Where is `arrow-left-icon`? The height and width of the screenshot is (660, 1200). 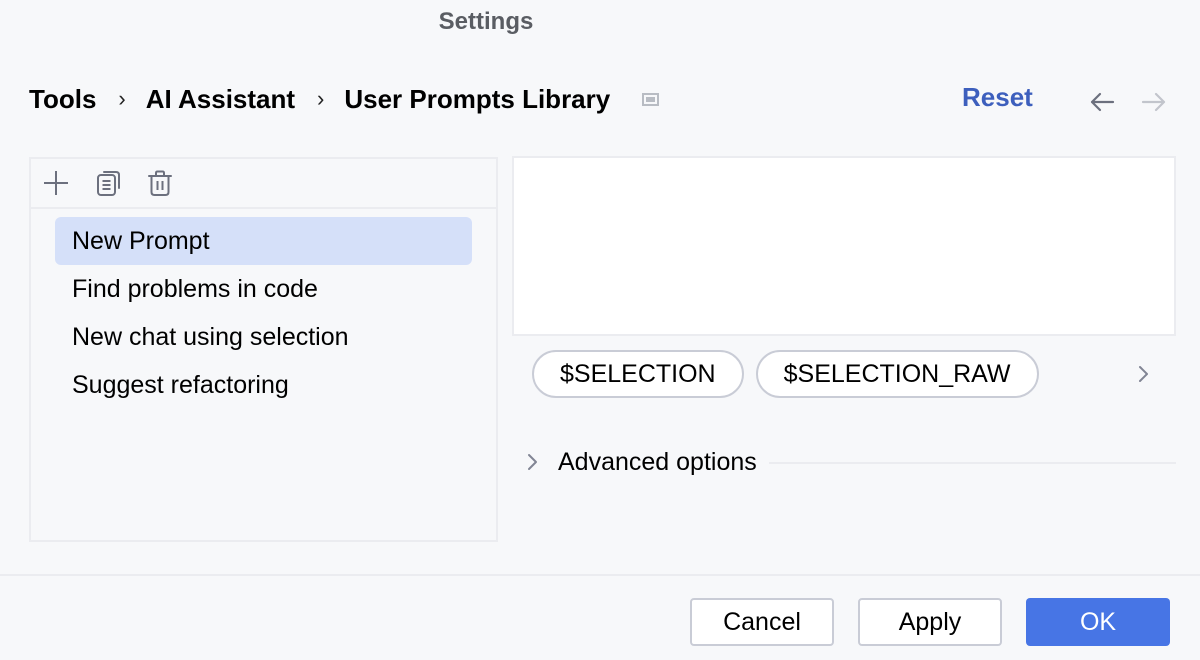
arrow-left-icon is located at coordinates (1102, 102).